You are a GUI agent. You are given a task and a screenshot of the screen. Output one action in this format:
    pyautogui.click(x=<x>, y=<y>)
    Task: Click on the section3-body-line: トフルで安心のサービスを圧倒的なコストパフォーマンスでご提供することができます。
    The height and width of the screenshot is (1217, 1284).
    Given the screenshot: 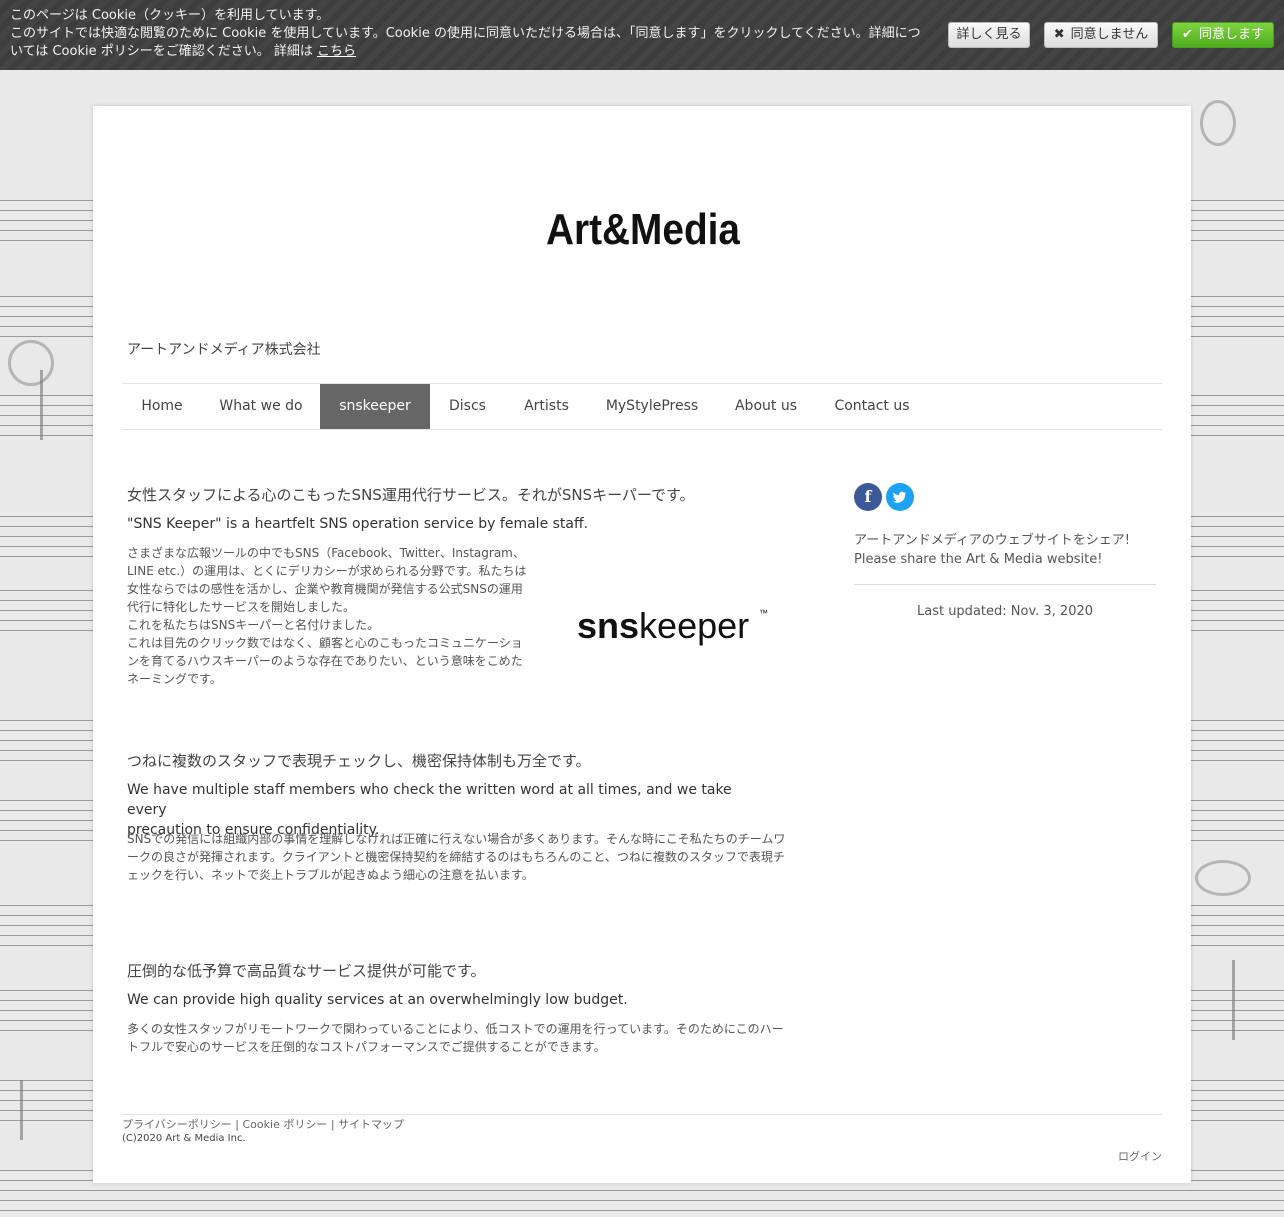 What is the action you would take?
    pyautogui.click(x=366, y=1047)
    